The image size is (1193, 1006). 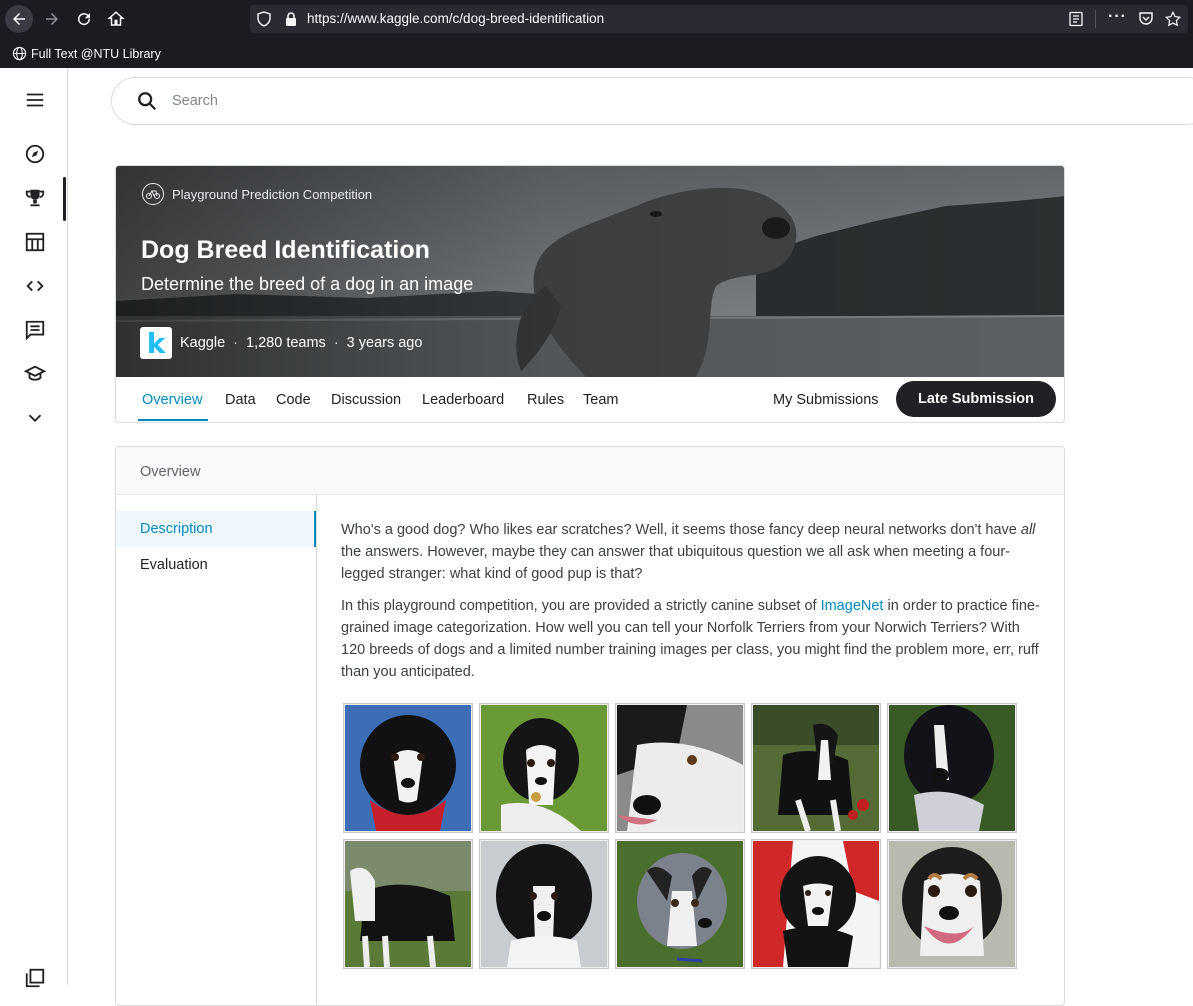 I want to click on nav-yourwork, so click(x=35, y=978).